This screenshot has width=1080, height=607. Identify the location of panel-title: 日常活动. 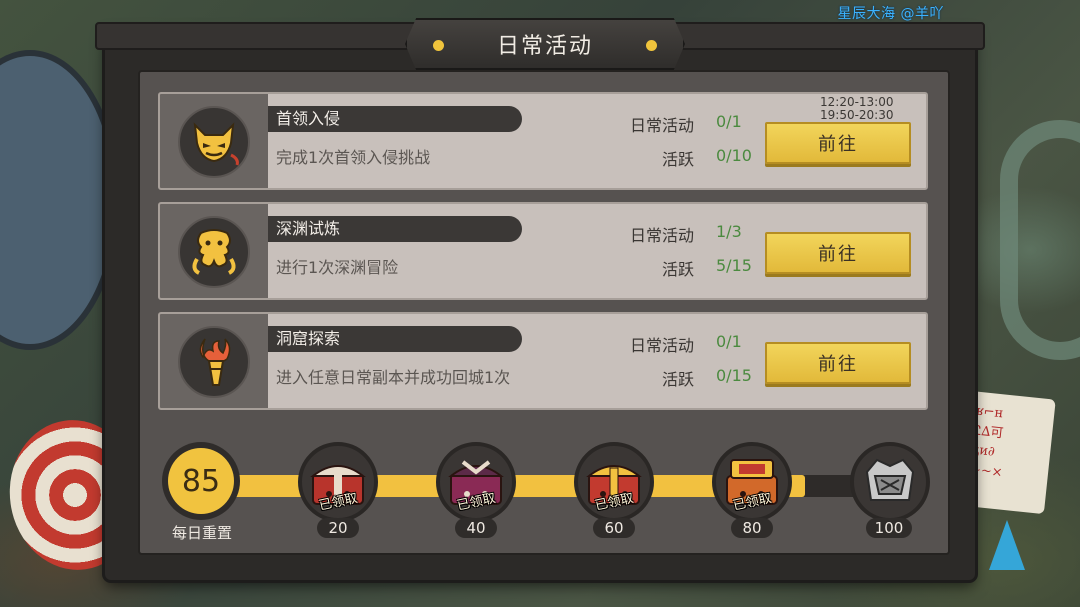
(544, 46).